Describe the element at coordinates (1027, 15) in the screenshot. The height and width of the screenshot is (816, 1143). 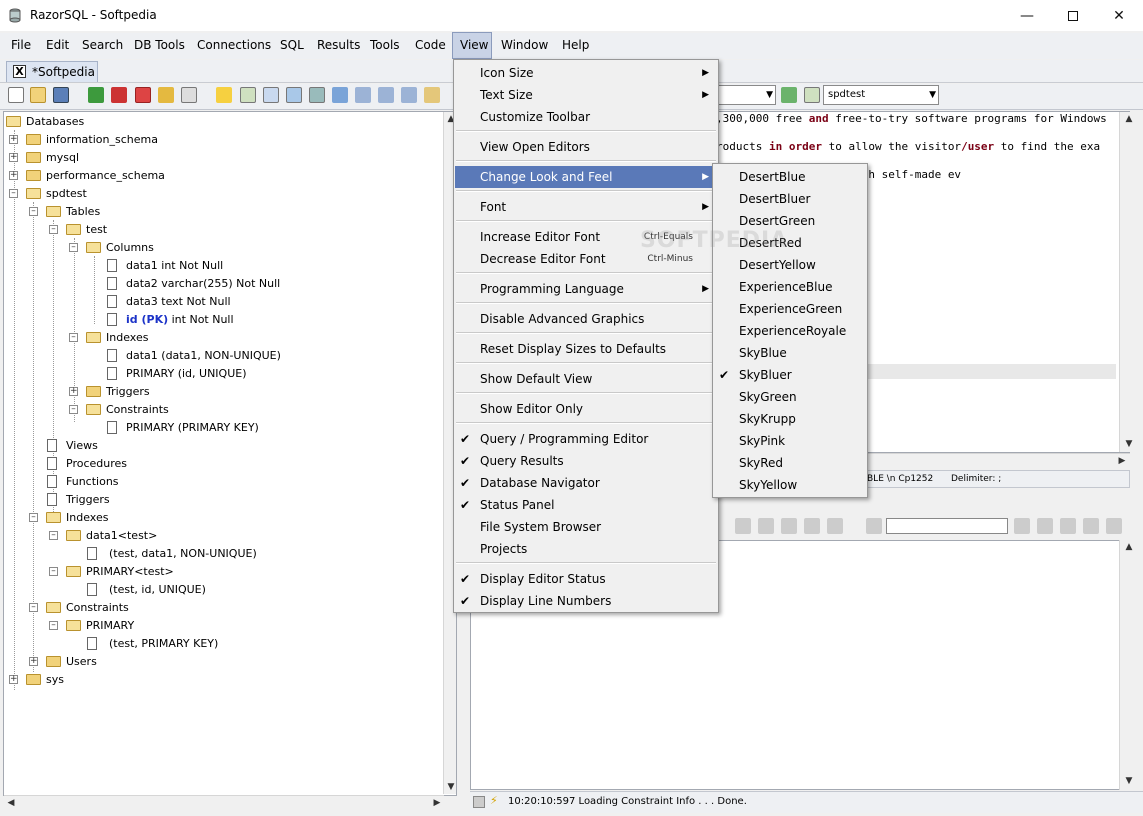
I see `minimize-icon: —` at that location.